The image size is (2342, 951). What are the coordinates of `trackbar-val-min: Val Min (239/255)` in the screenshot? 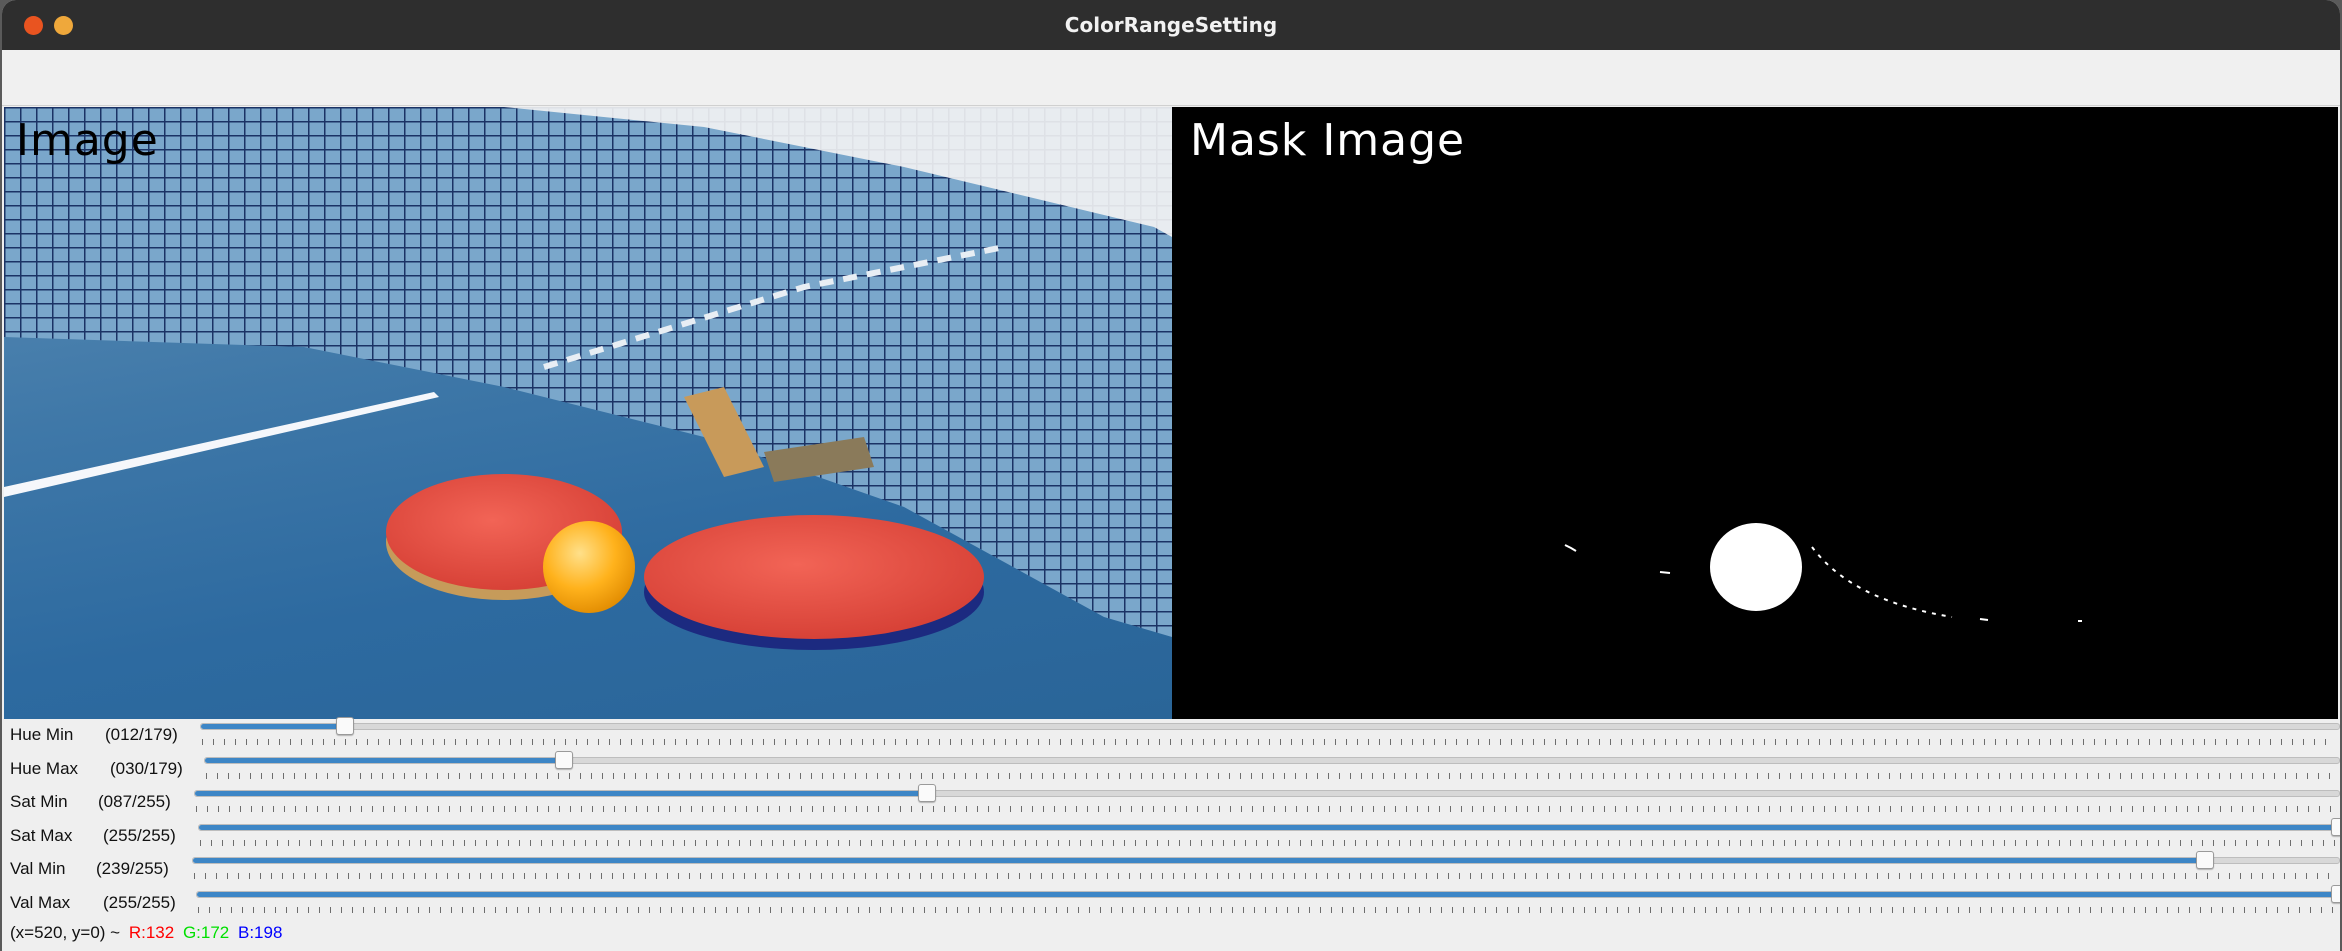 It's located at (1172, 868).